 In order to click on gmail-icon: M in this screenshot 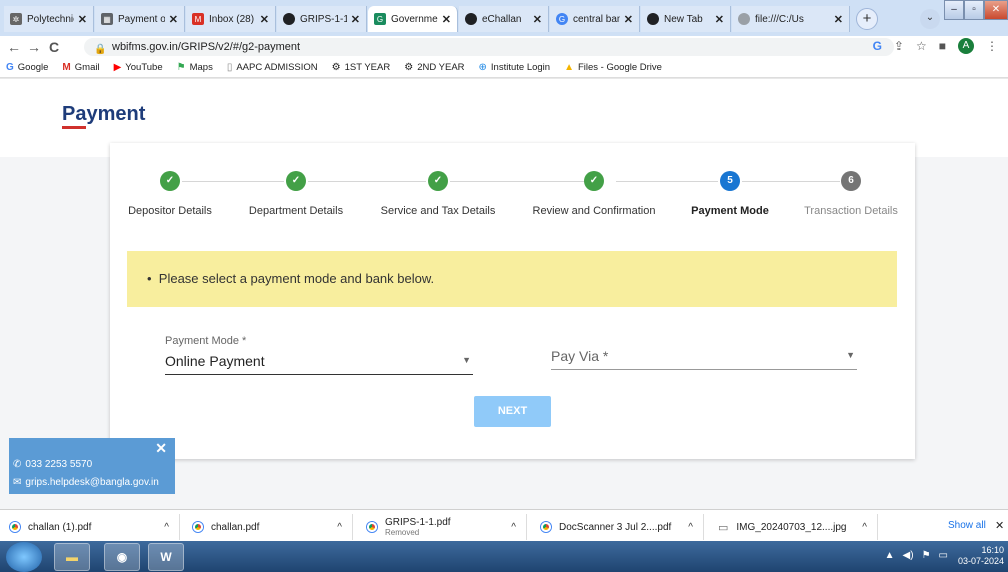, I will do `click(66, 67)`.